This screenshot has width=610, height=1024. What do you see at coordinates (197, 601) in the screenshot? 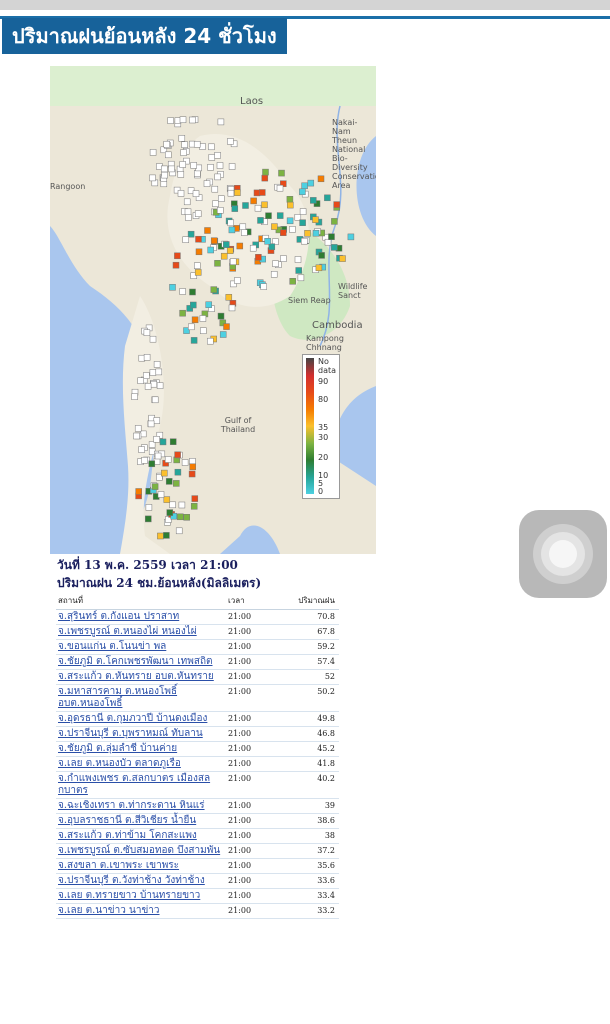
I see `table-header-row: สถานที่ เวลา ปริมาณฝน` at bounding box center [197, 601].